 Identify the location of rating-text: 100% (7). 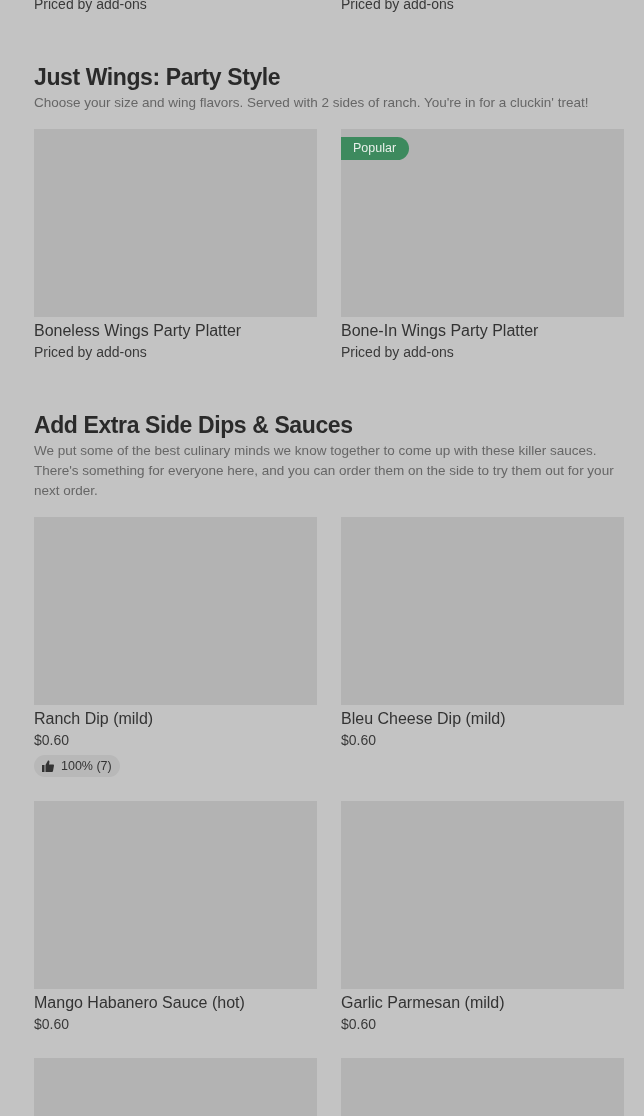
(86, 766).